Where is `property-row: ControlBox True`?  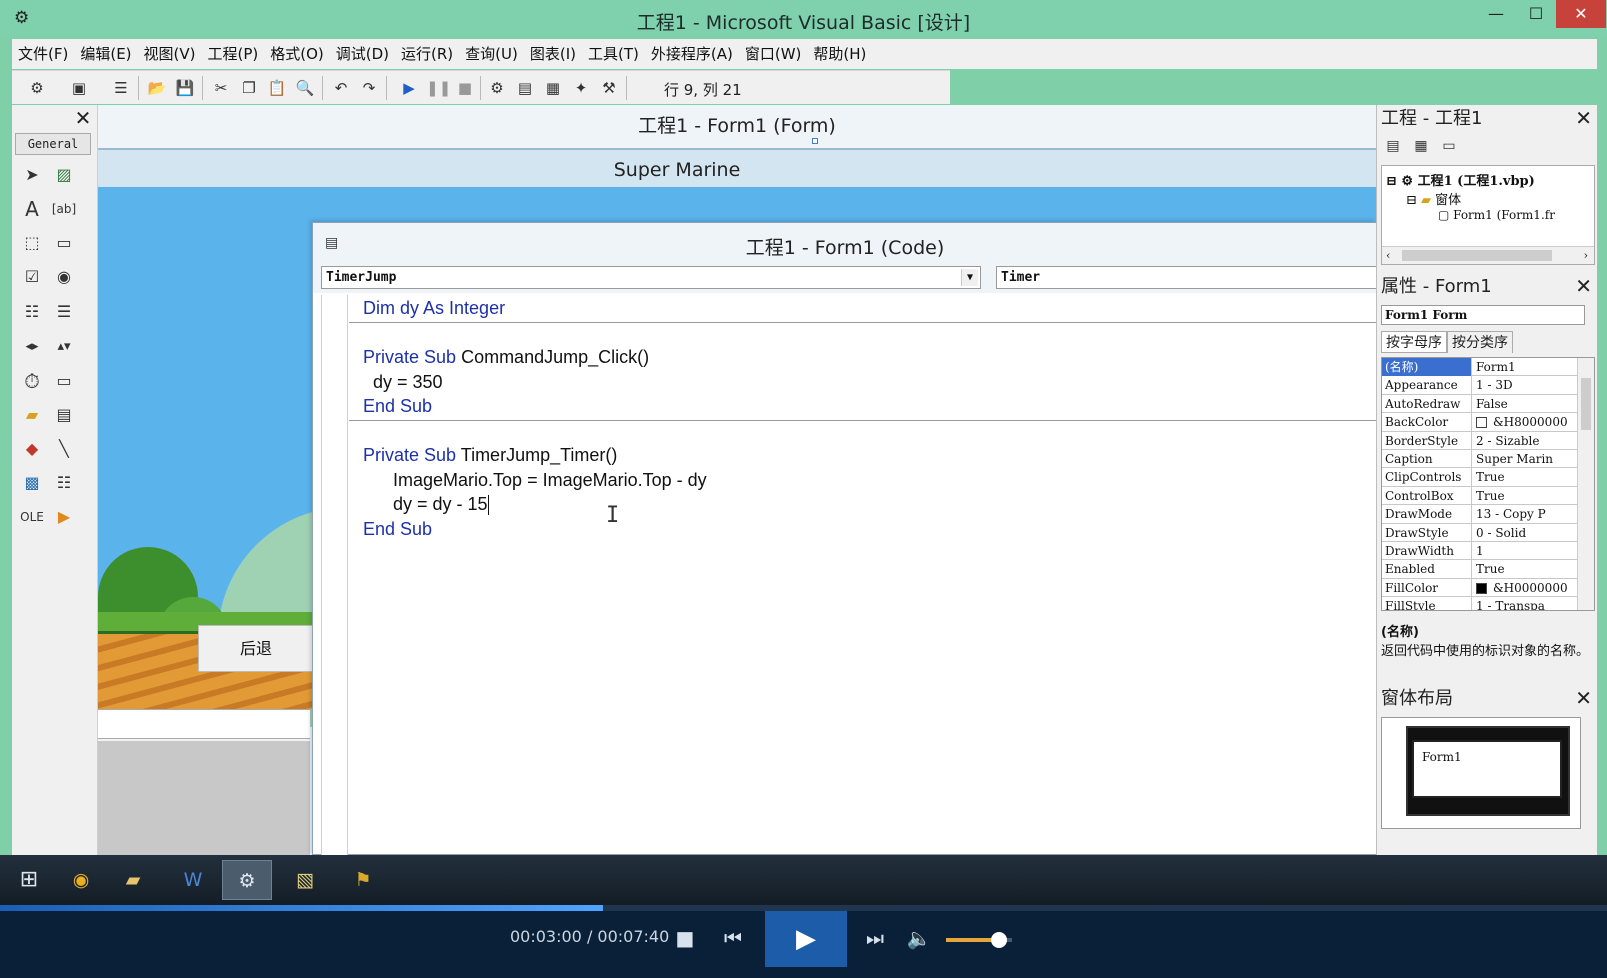 property-row: ControlBox True is located at coordinates (1480, 496).